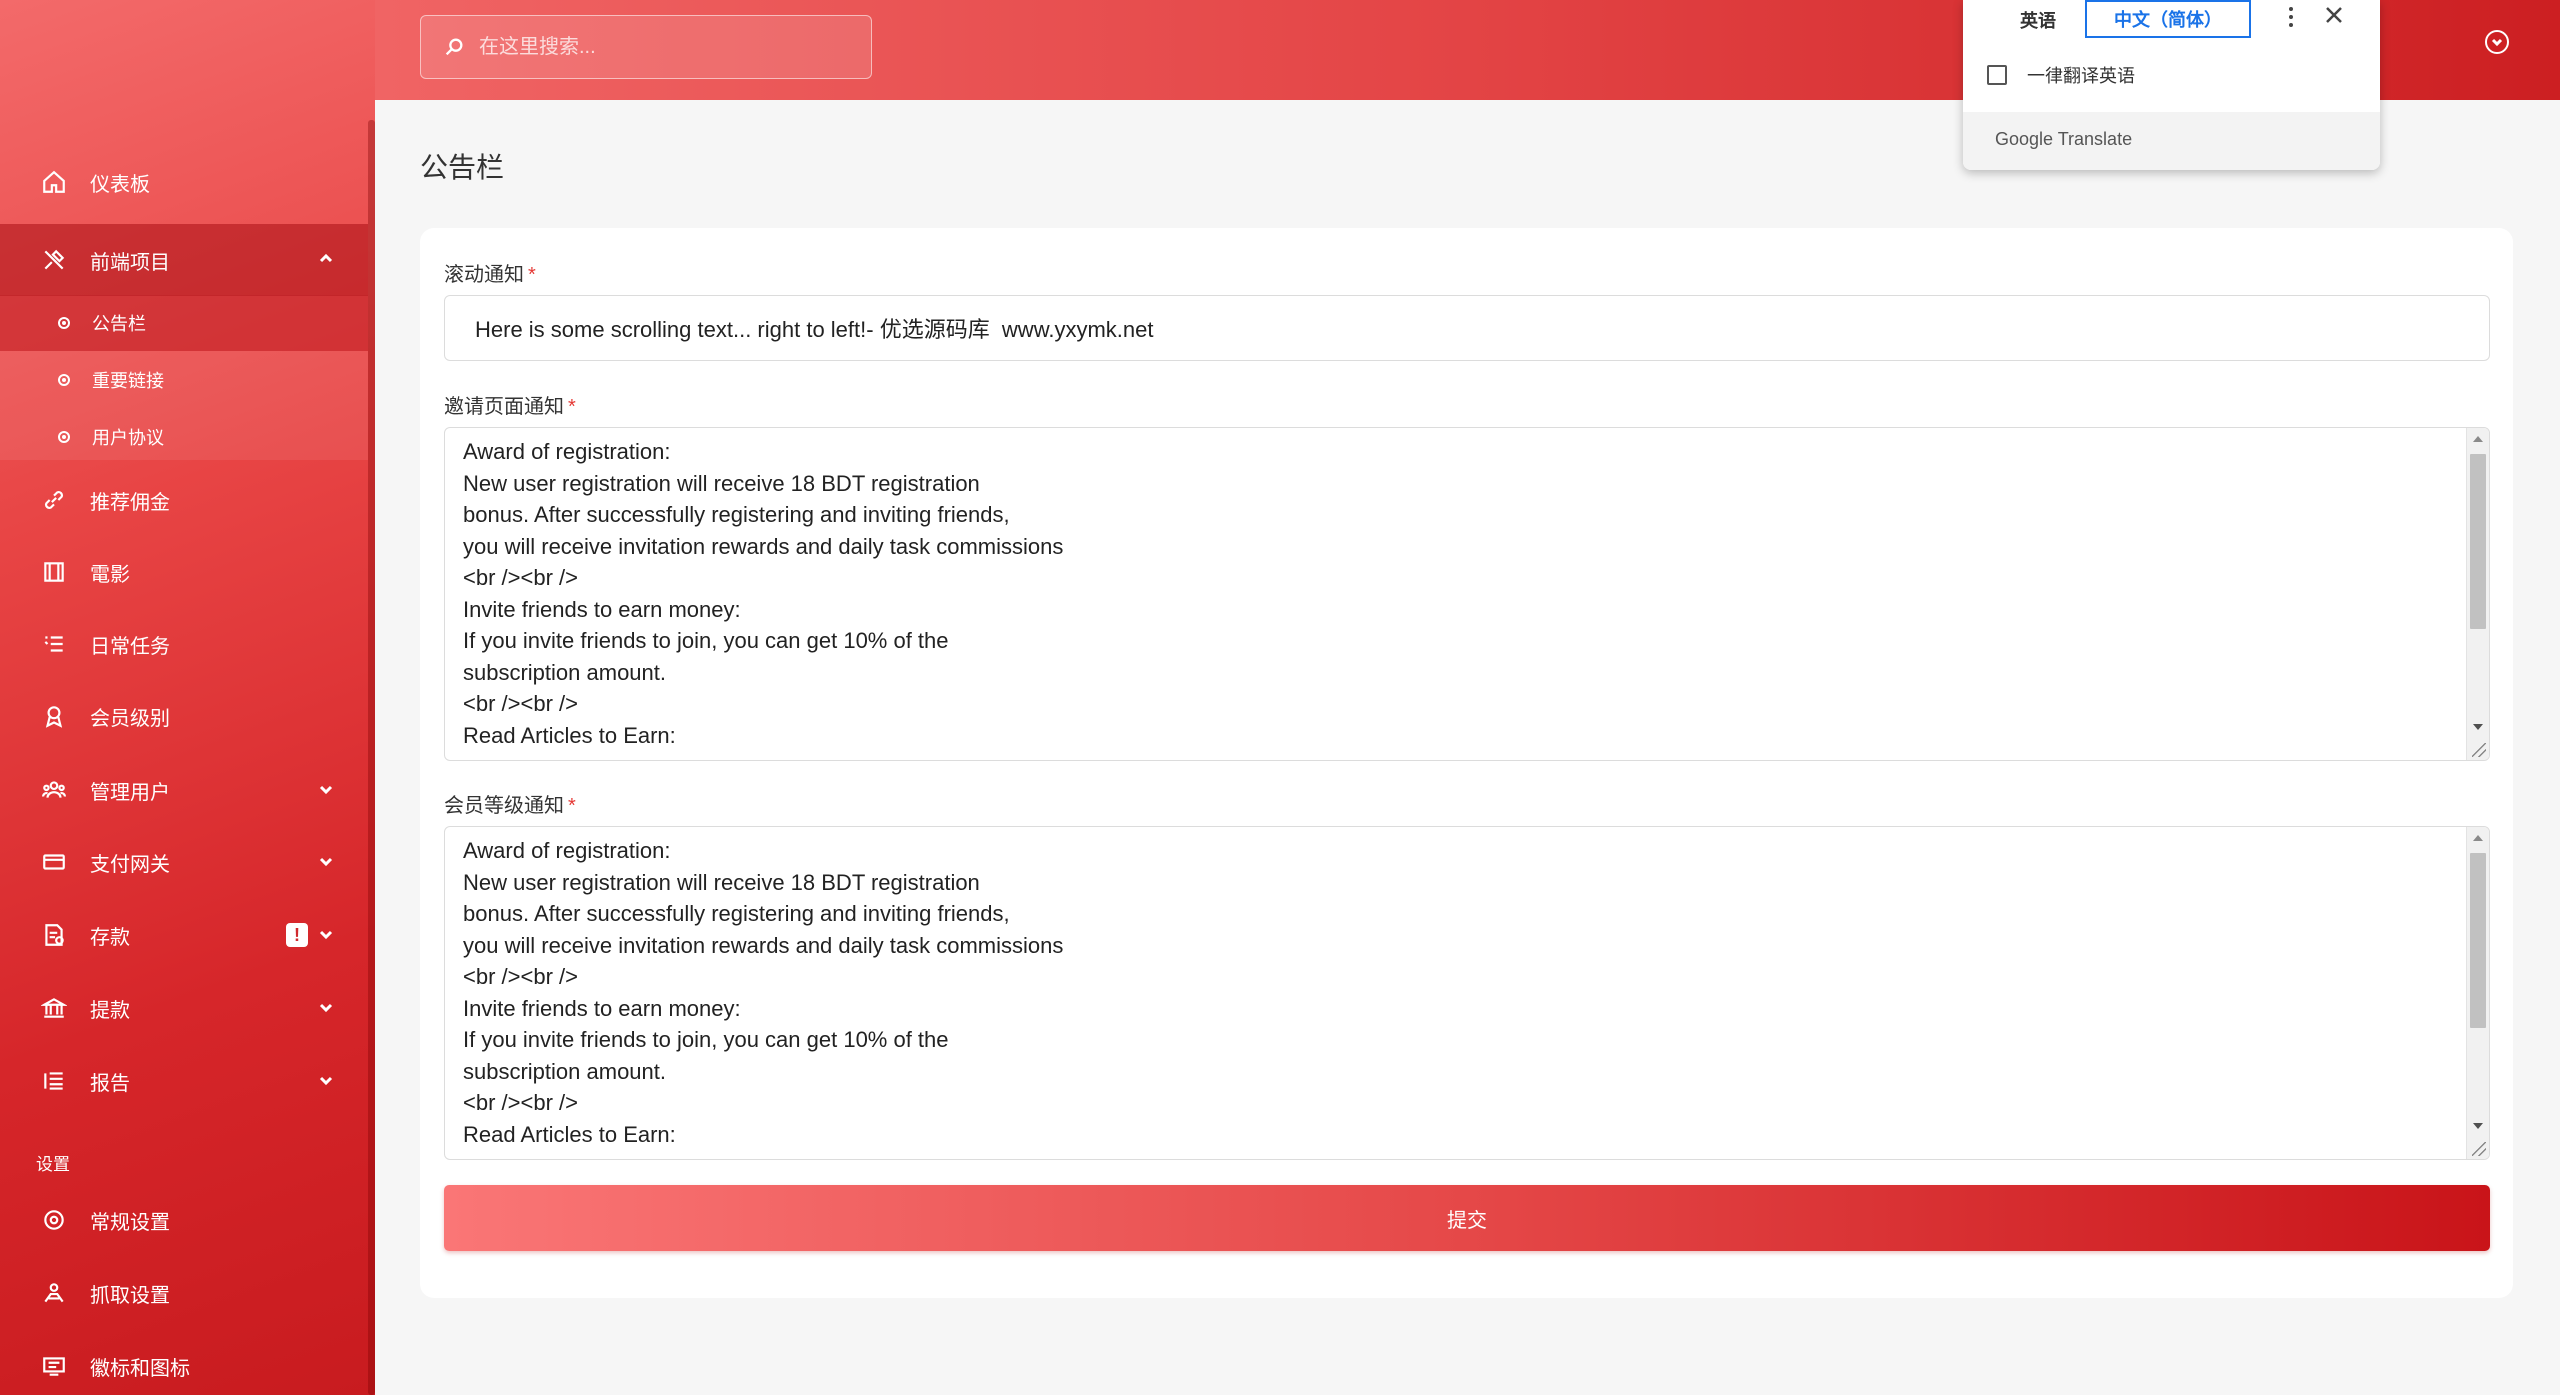 Image resolution: width=2560 pixels, height=1395 pixels. I want to click on sidebar-item-label: 仪表板, so click(120, 184).